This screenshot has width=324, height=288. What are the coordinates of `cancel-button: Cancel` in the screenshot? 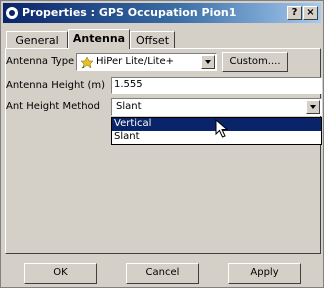 It's located at (162, 273).